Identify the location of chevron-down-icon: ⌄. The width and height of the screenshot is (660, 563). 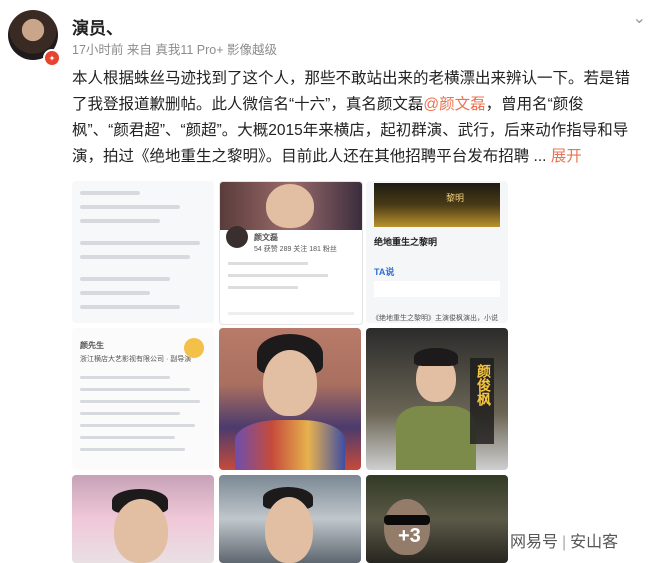
(639, 18).